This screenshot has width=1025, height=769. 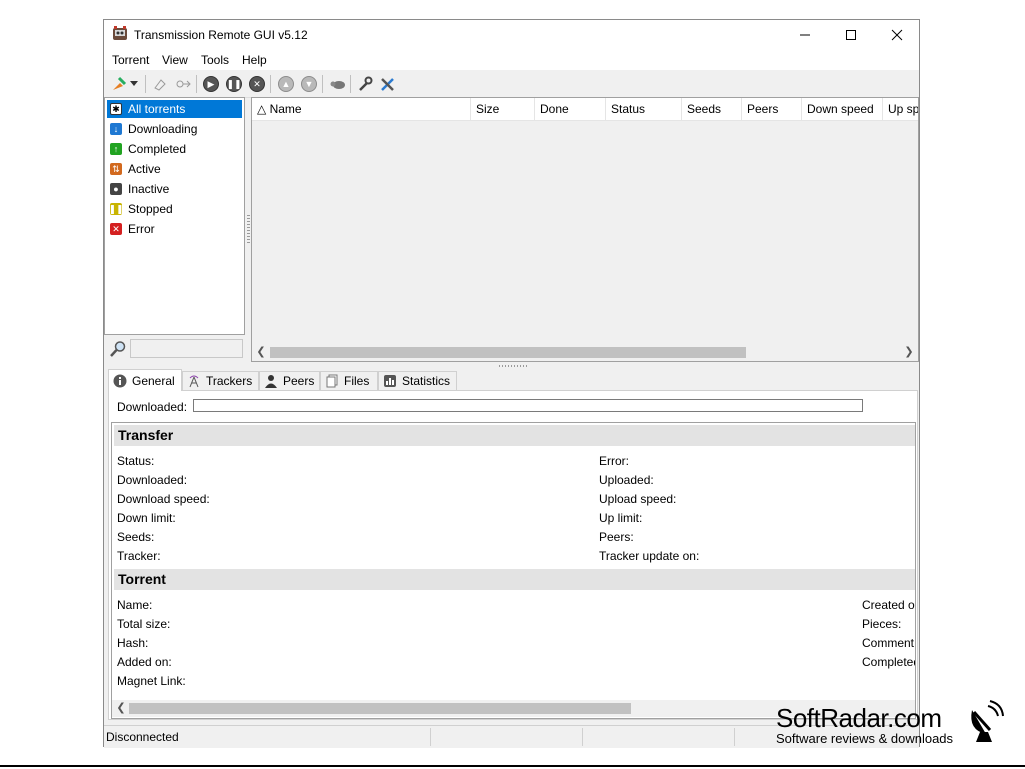 What do you see at coordinates (426, 381) in the screenshot?
I see `tab-label: Statistics` at bounding box center [426, 381].